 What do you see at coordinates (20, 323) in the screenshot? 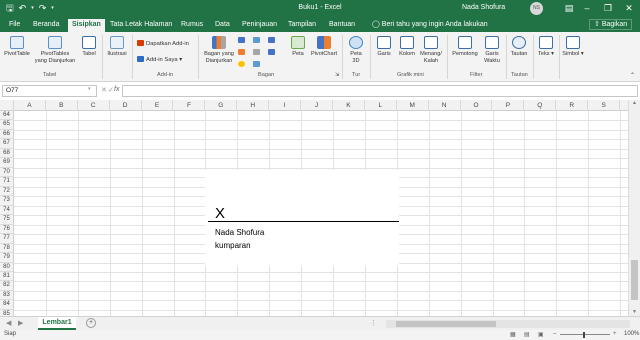
I see `next-sheet-icon: ▶` at bounding box center [20, 323].